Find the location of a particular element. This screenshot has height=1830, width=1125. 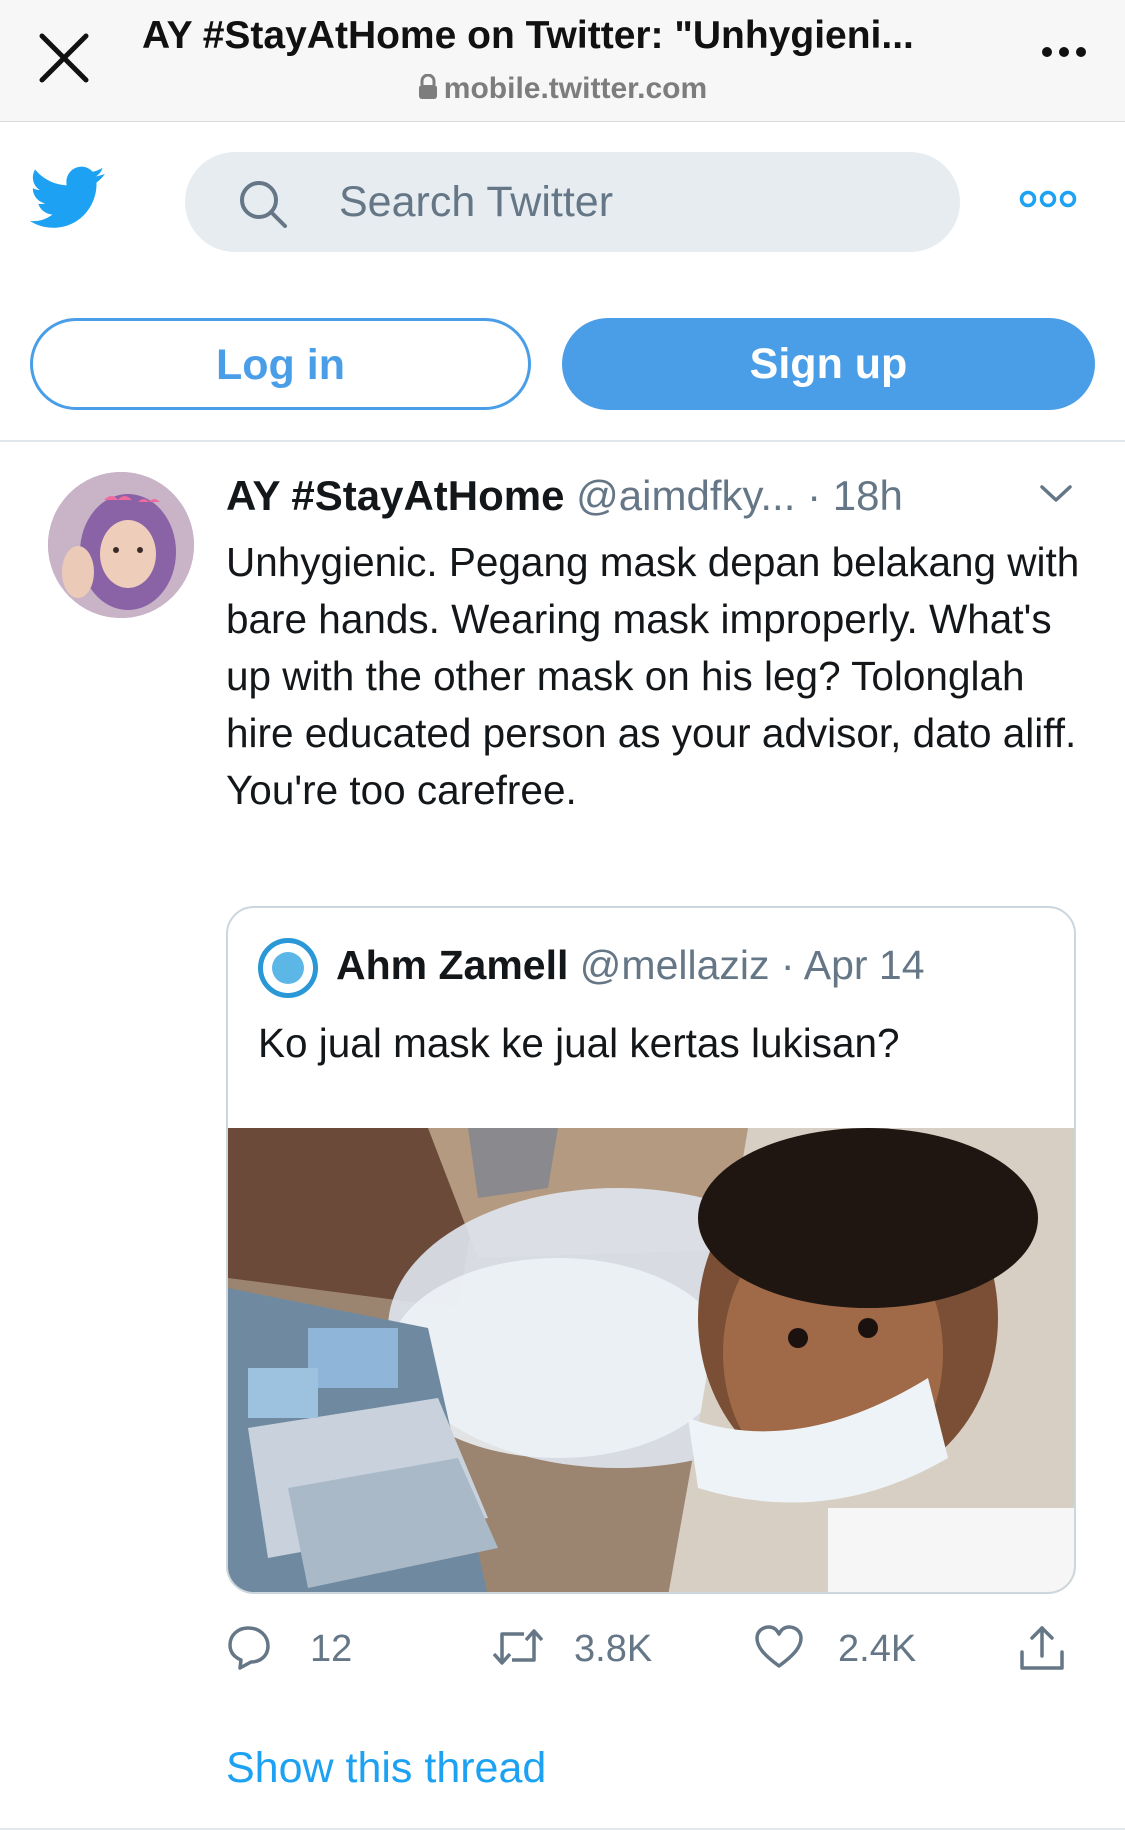

search-input: Search Twitter is located at coordinates (572, 202).